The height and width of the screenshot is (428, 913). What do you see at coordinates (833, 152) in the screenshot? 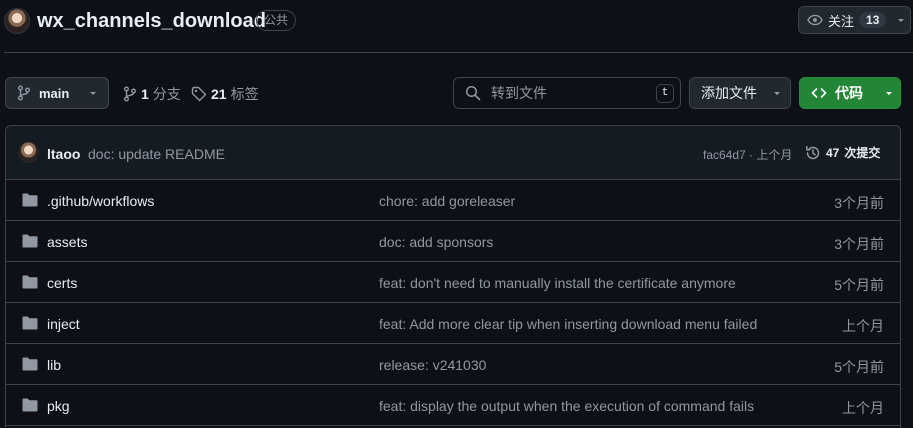
I see `commits-count: 47` at bounding box center [833, 152].